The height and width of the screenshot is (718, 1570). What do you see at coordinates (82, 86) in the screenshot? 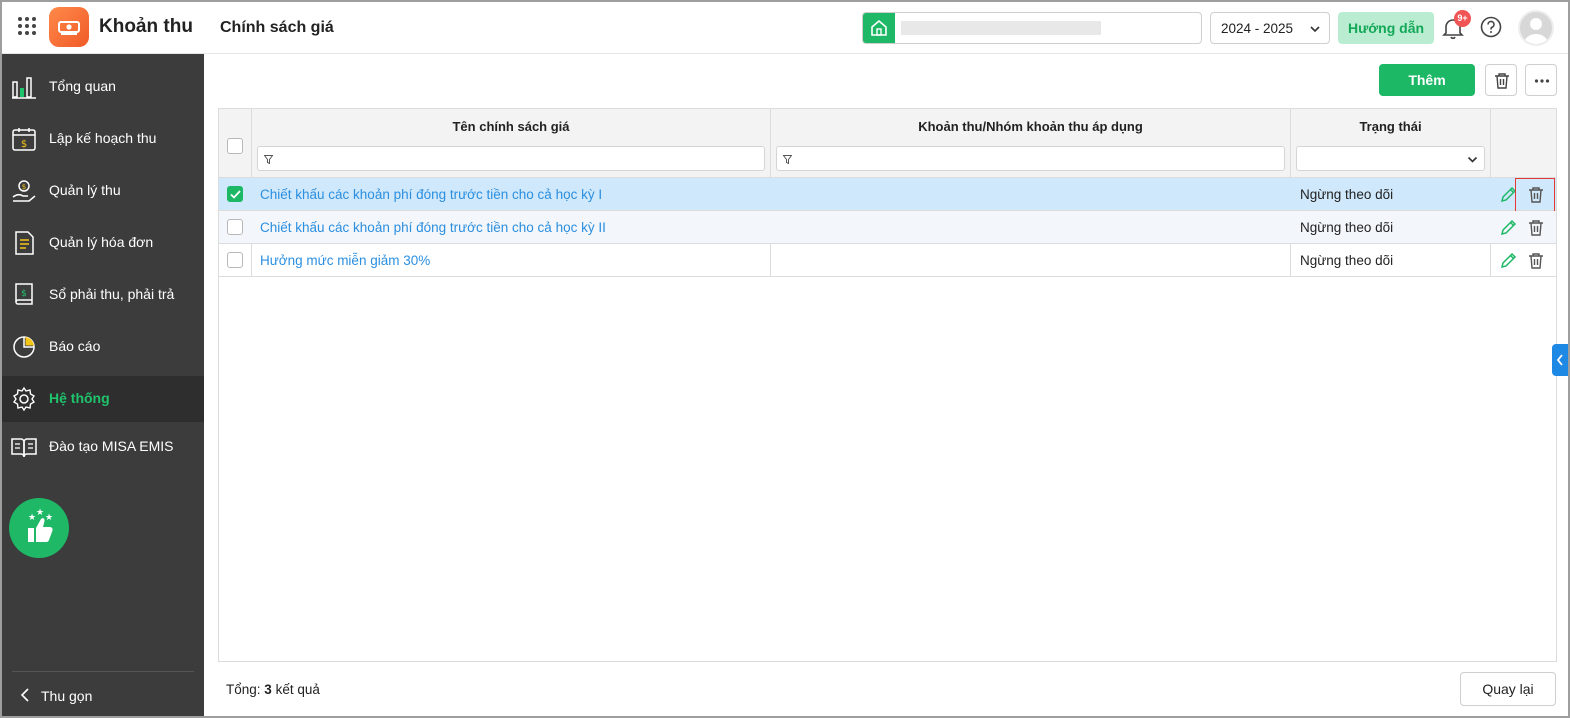
I see `sidebar-item-label: Tổng quan` at bounding box center [82, 86].